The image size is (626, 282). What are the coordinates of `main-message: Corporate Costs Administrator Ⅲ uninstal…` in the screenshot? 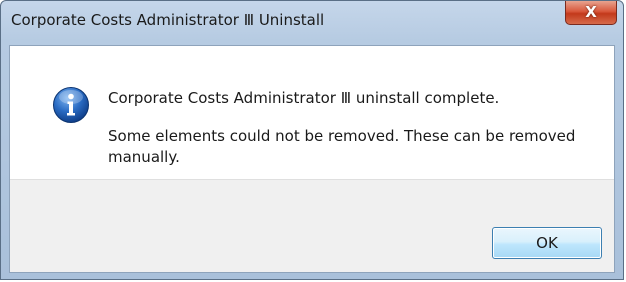 It's located at (304, 98).